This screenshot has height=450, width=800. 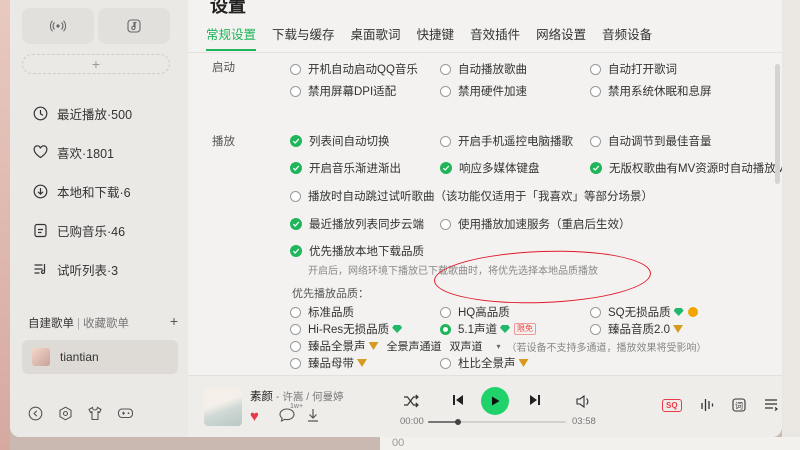 What do you see at coordinates (651, 141) in the screenshot?
I see `option-auto-volume: 自动调节到最佳音量` at bounding box center [651, 141].